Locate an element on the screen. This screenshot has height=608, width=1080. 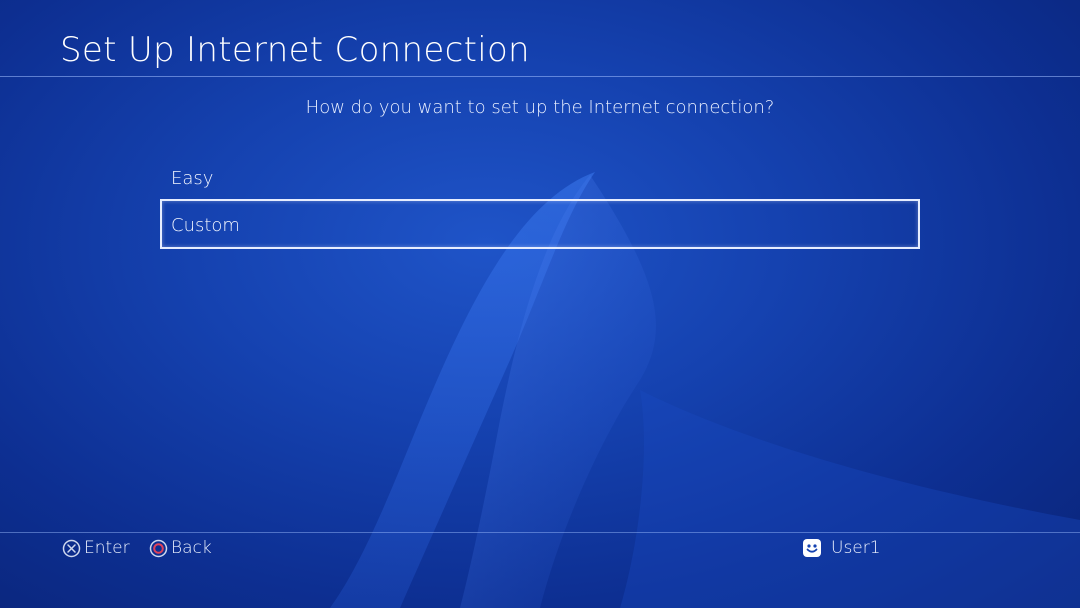
back-label: Back is located at coordinates (191, 548).